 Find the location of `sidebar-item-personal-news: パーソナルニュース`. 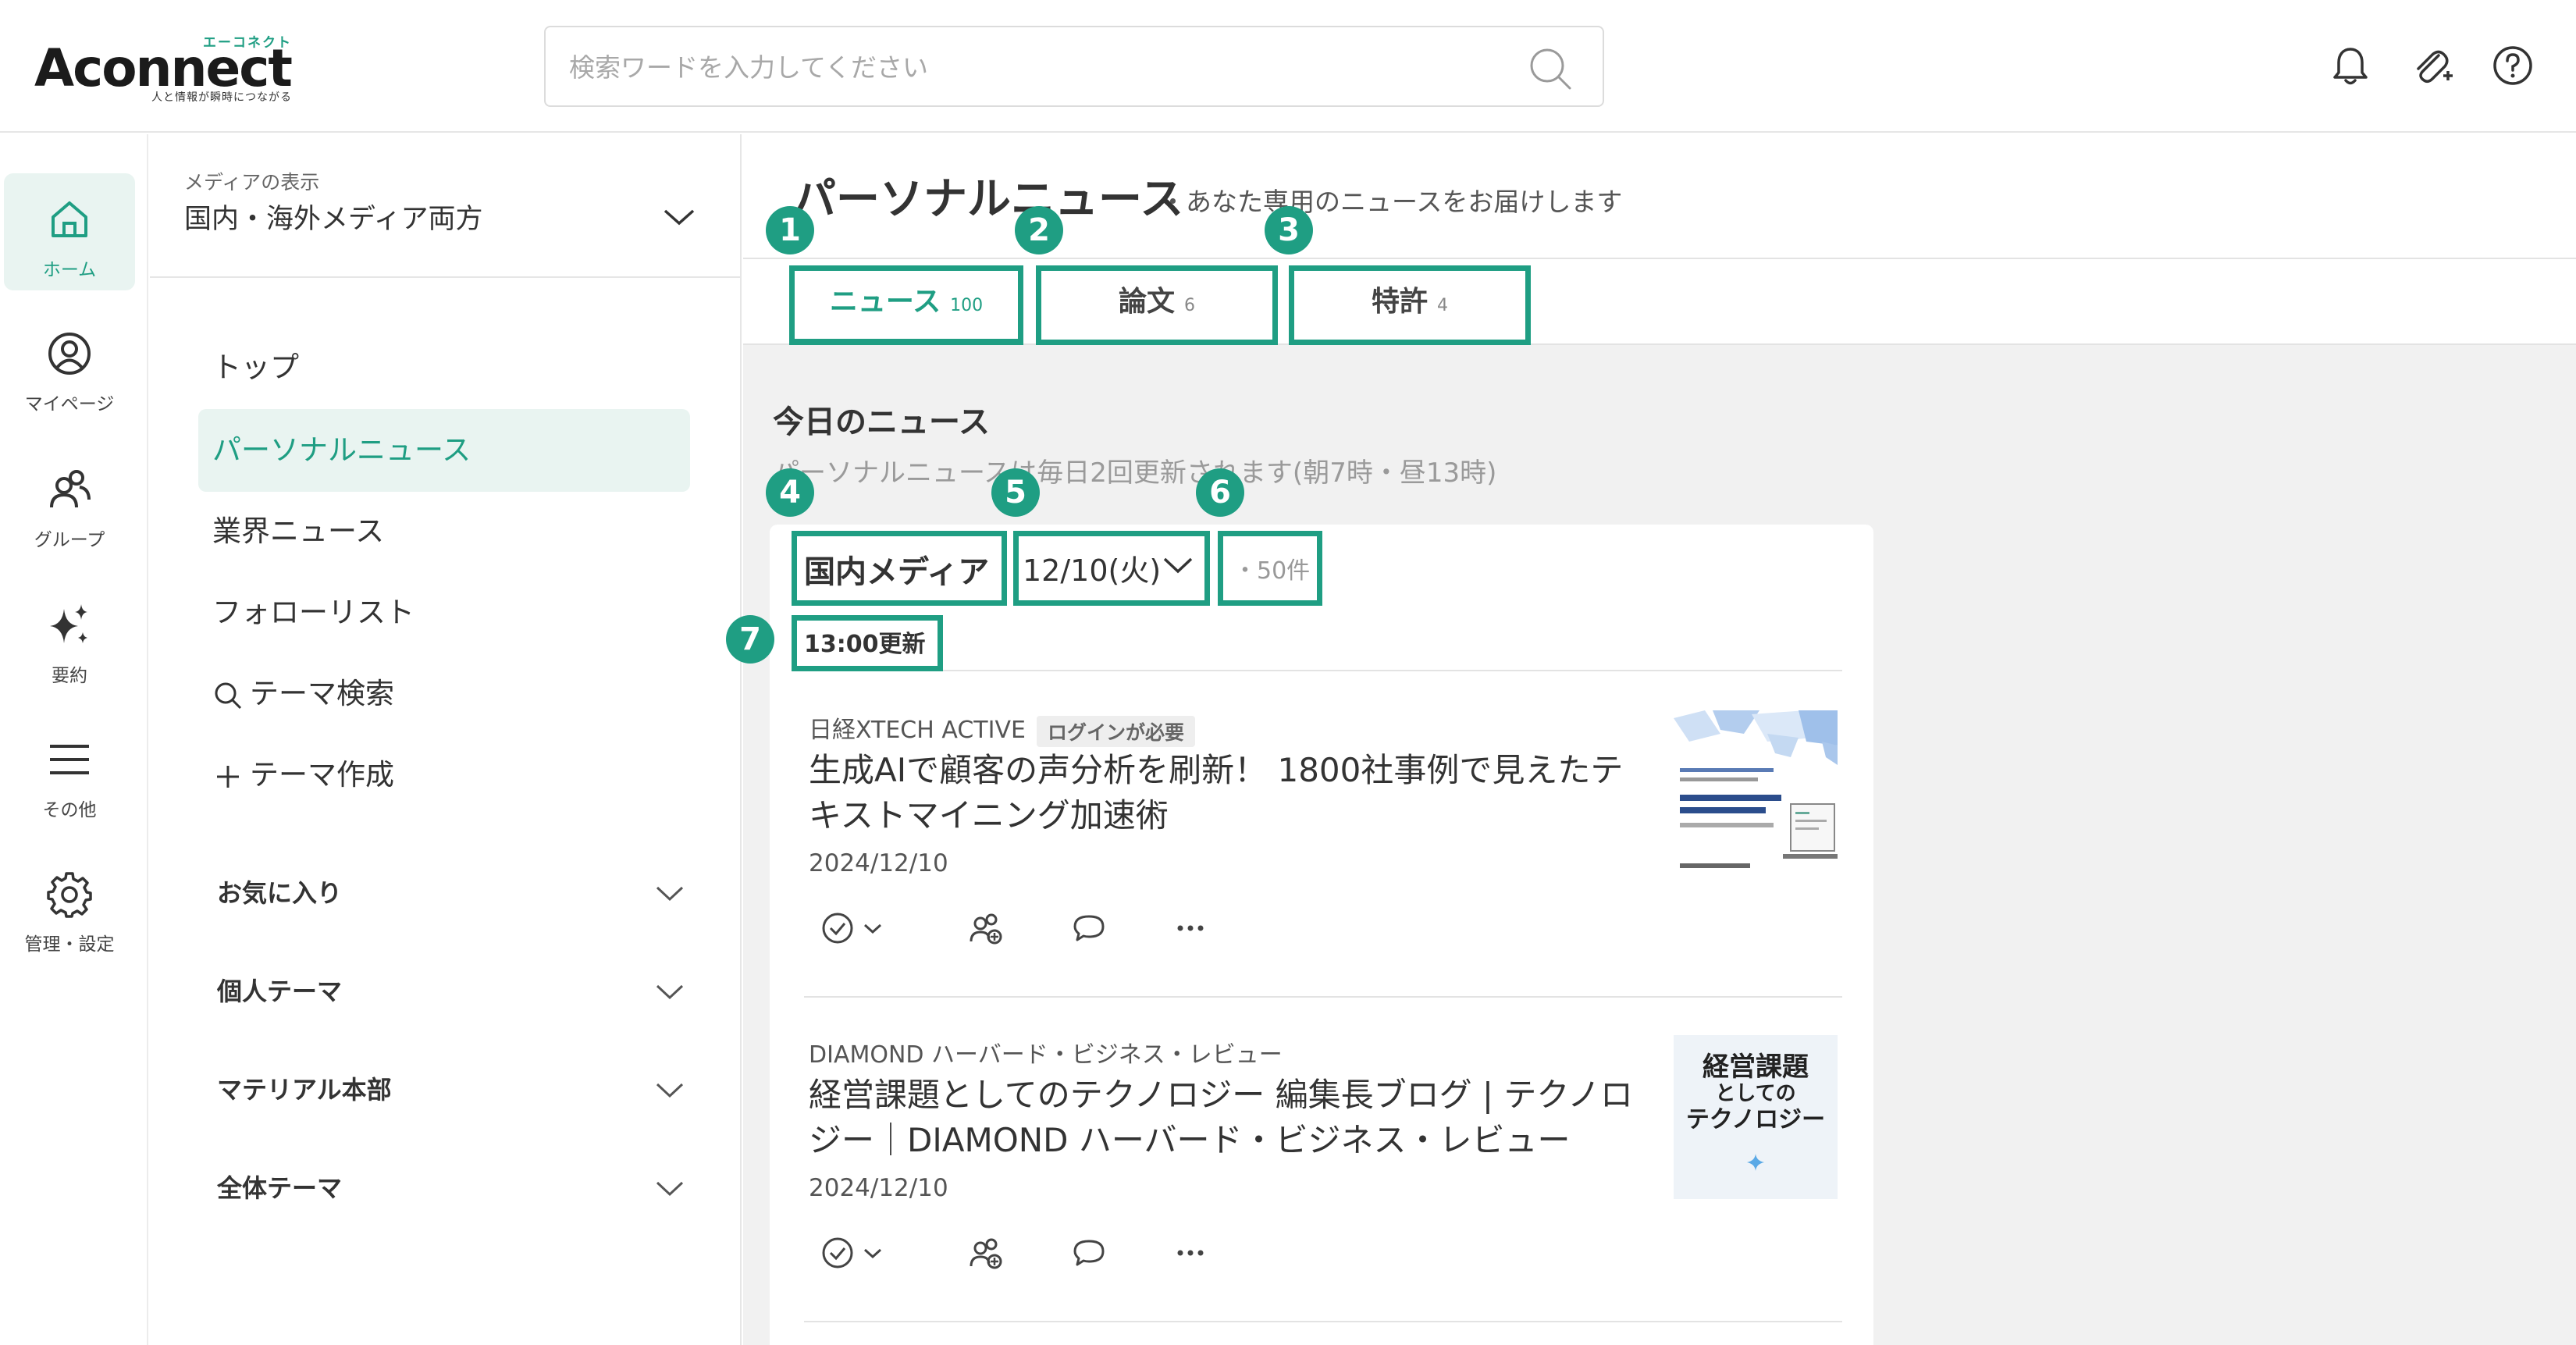

sidebar-item-personal-news: パーソナルニュース is located at coordinates (444, 451).